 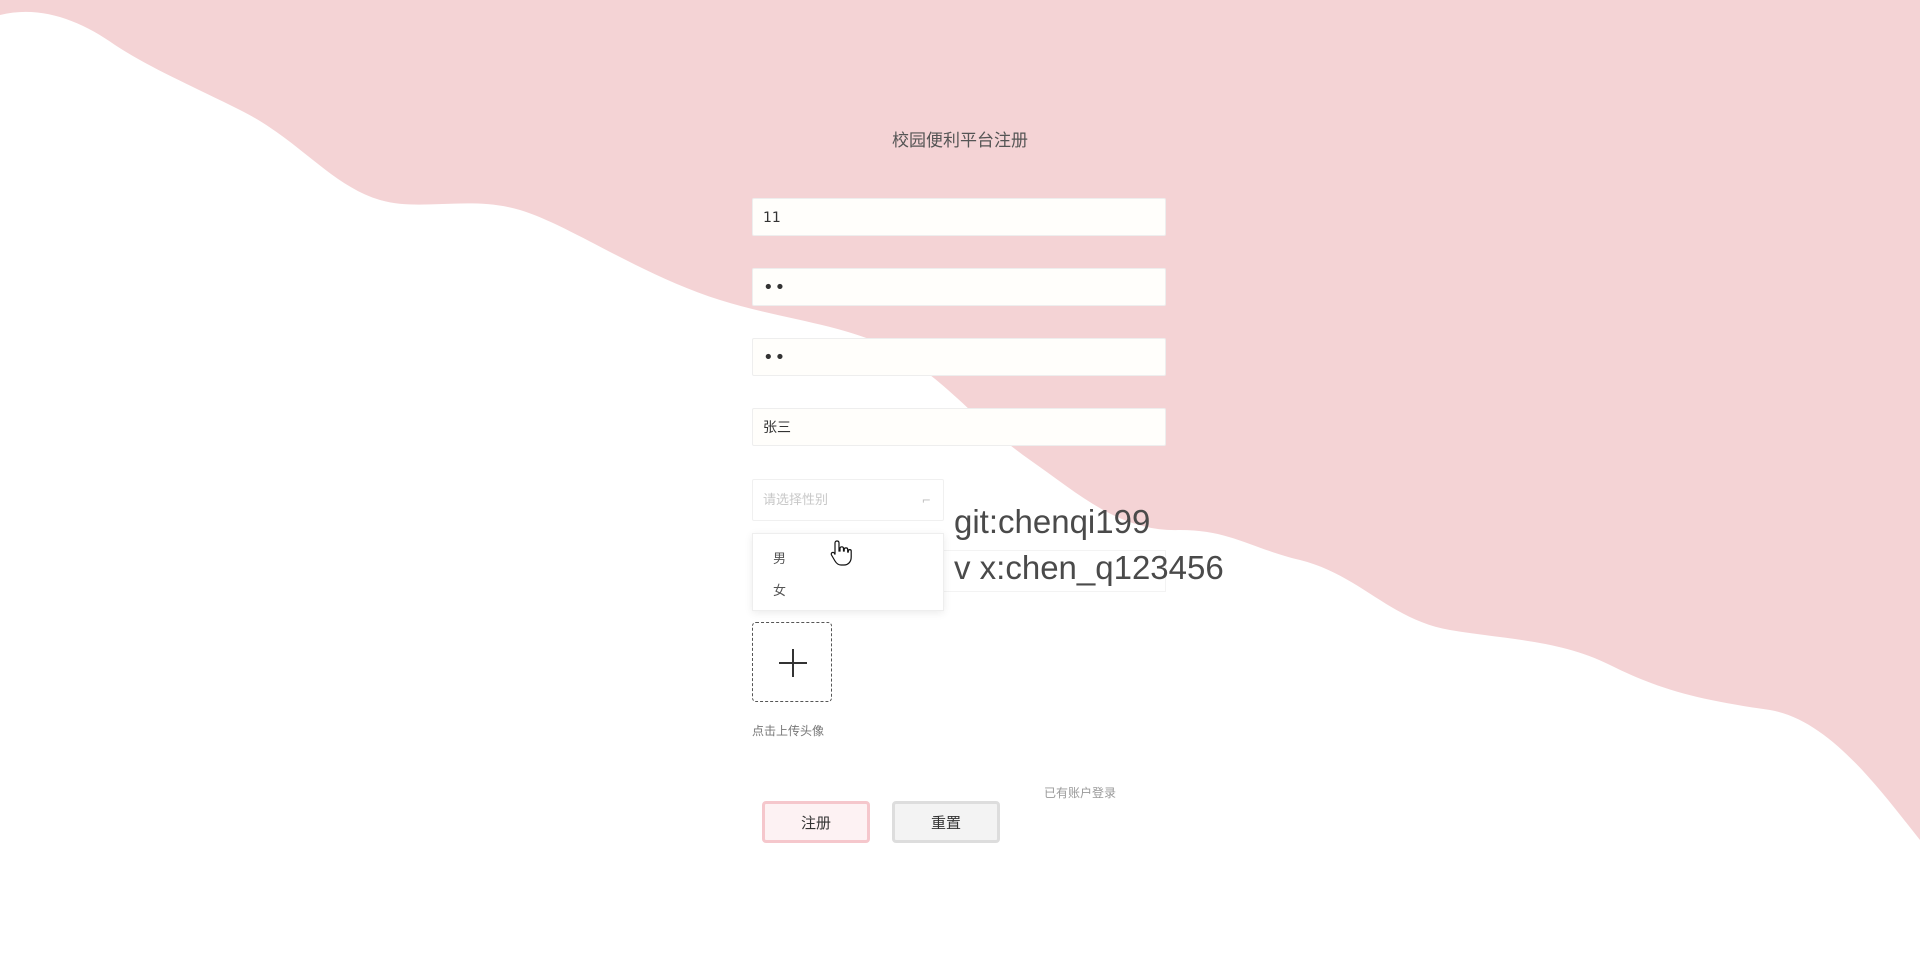 What do you see at coordinates (792, 662) in the screenshot?
I see `avatar-upload-button` at bounding box center [792, 662].